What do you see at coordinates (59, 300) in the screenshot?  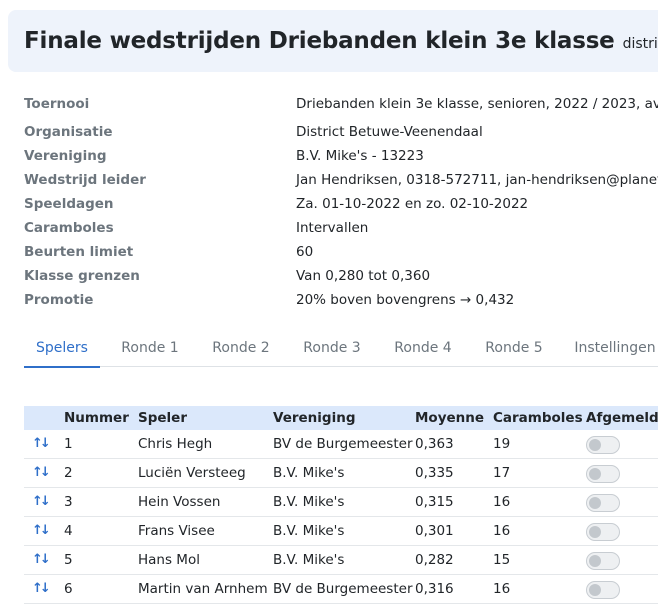 I see `info-label: Promotie` at bounding box center [59, 300].